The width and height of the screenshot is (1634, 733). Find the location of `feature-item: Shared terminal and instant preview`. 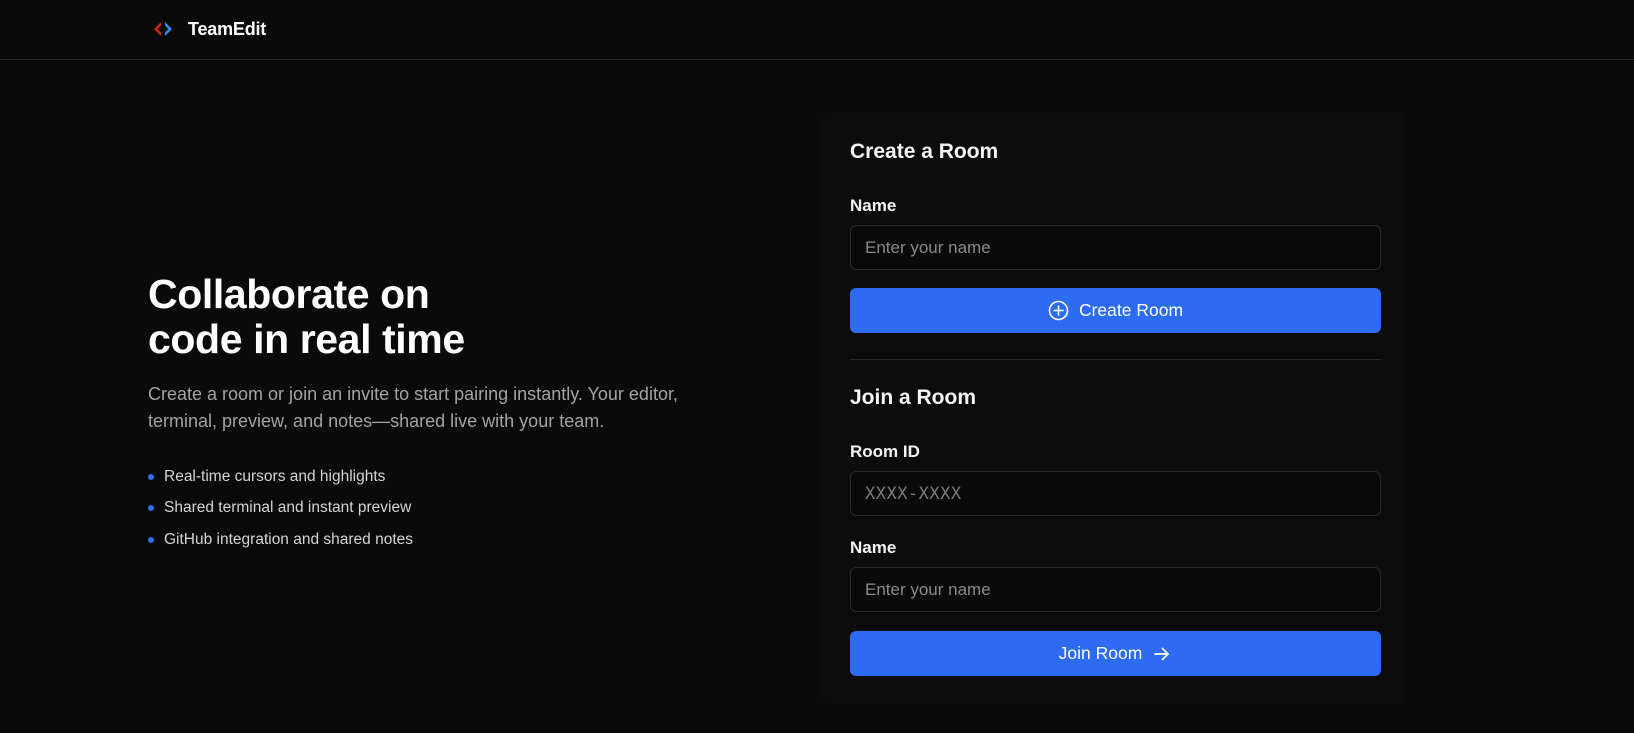

feature-item: Shared terminal and instant preview is located at coordinates (448, 509).